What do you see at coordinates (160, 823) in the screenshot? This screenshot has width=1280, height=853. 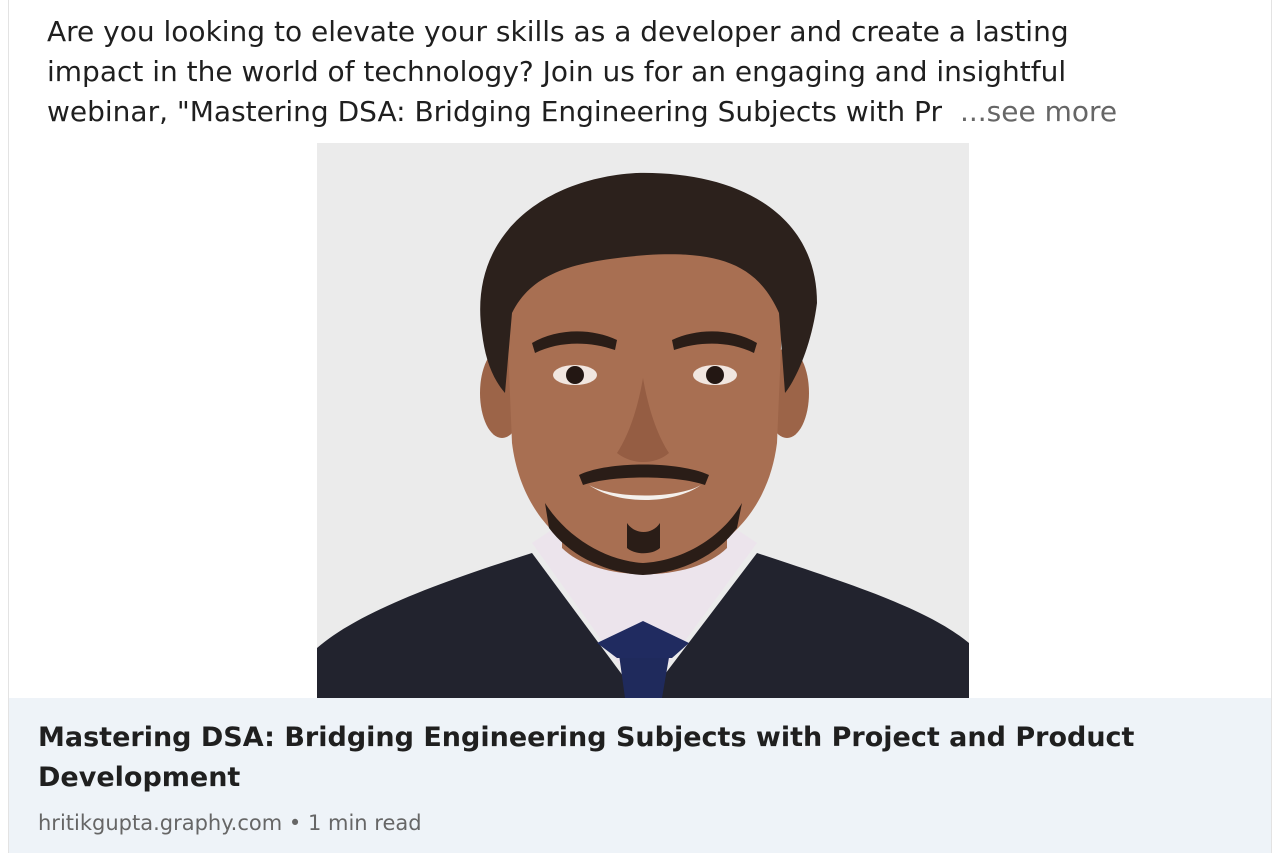 I see `link-domain: hritikgupta.graphy.com` at bounding box center [160, 823].